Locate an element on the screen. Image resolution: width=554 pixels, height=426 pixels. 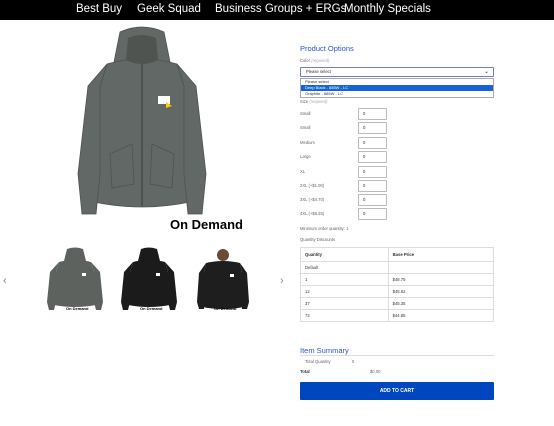
carousel-next-arrow: › is located at coordinates (282, 281).